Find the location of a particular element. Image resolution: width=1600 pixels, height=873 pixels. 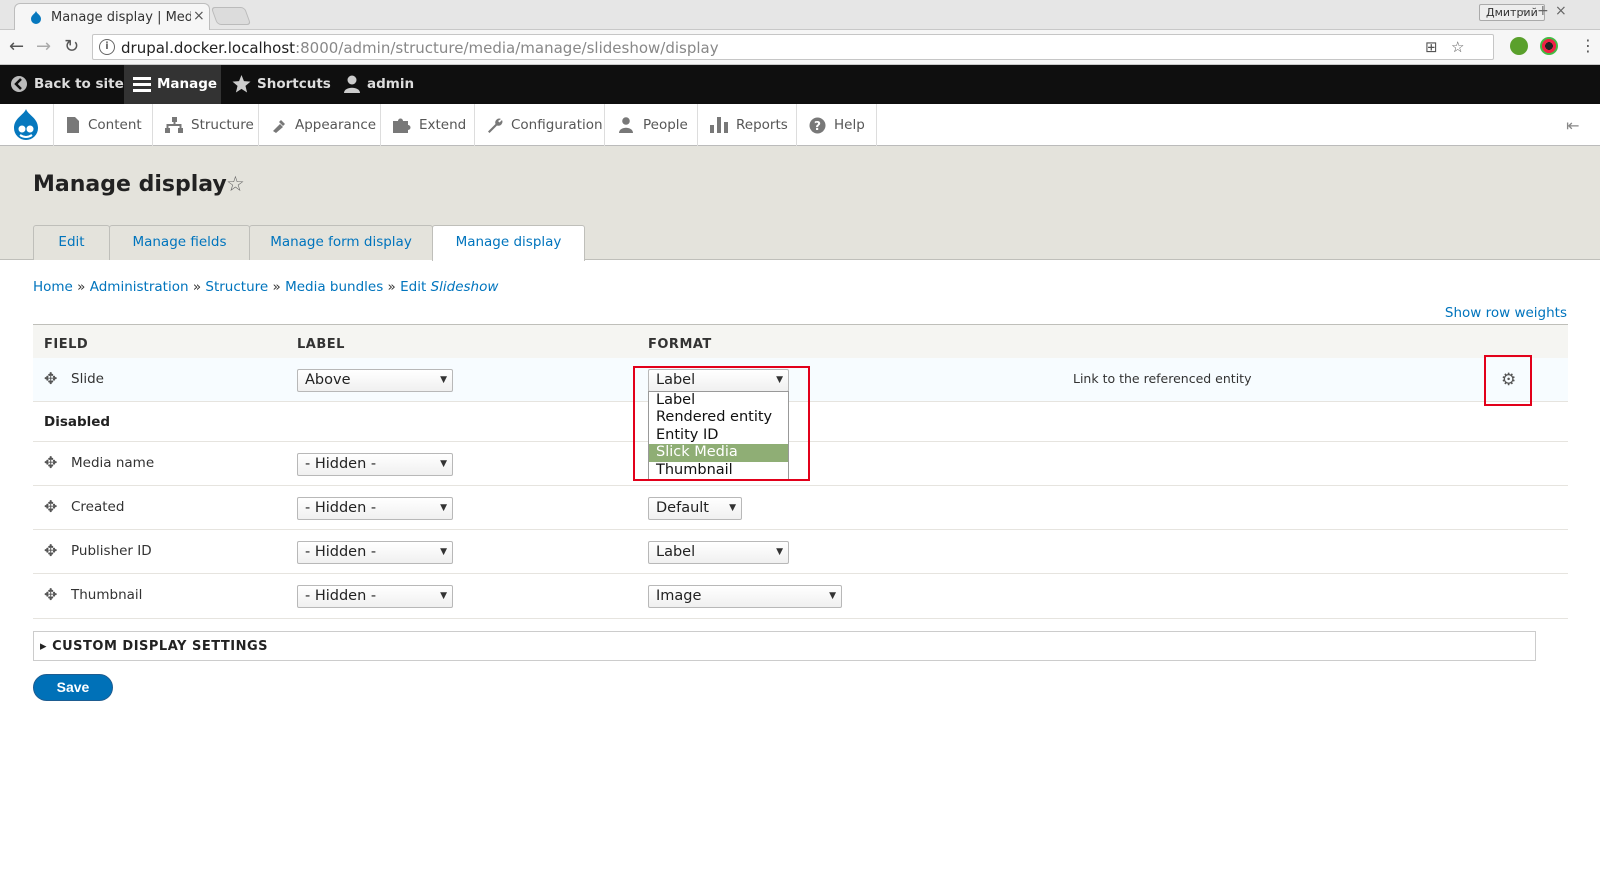

browser-menu-icon: ⋮ is located at coordinates (1588, 45).